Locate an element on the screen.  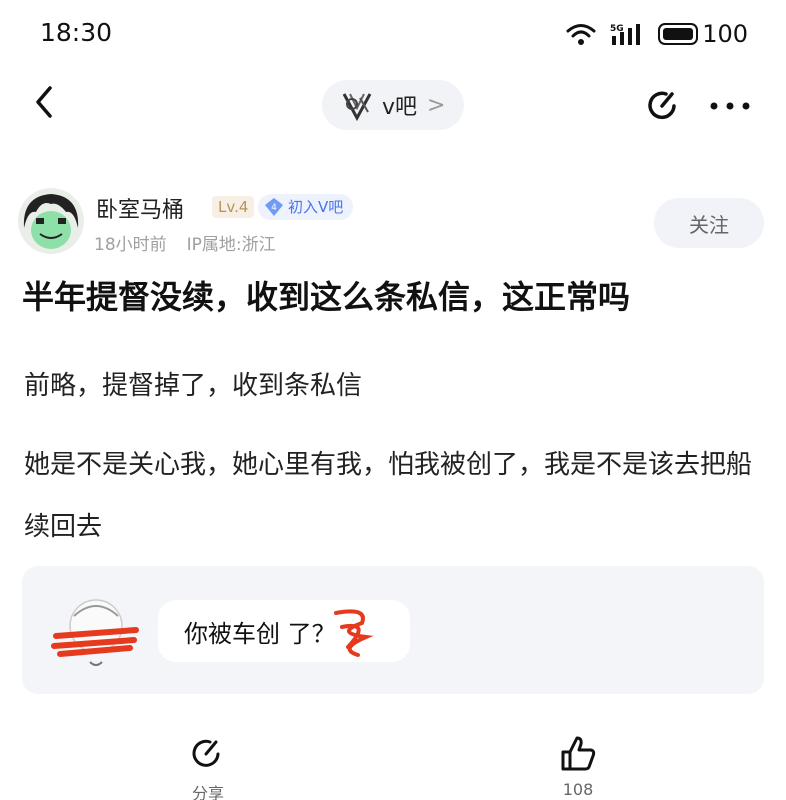
edit-icon is located at coordinates (664, 106).